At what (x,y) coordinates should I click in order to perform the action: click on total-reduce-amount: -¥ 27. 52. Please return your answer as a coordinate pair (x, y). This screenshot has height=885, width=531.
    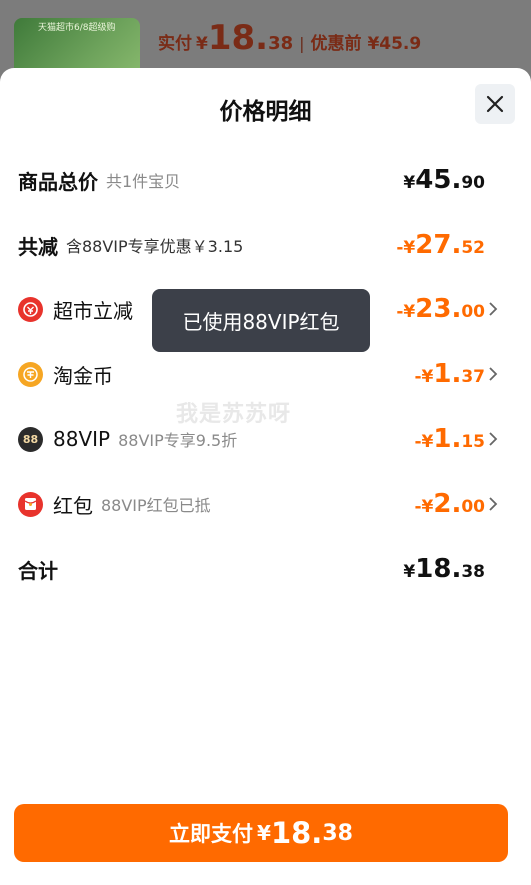
    Looking at the image, I should click on (440, 245).